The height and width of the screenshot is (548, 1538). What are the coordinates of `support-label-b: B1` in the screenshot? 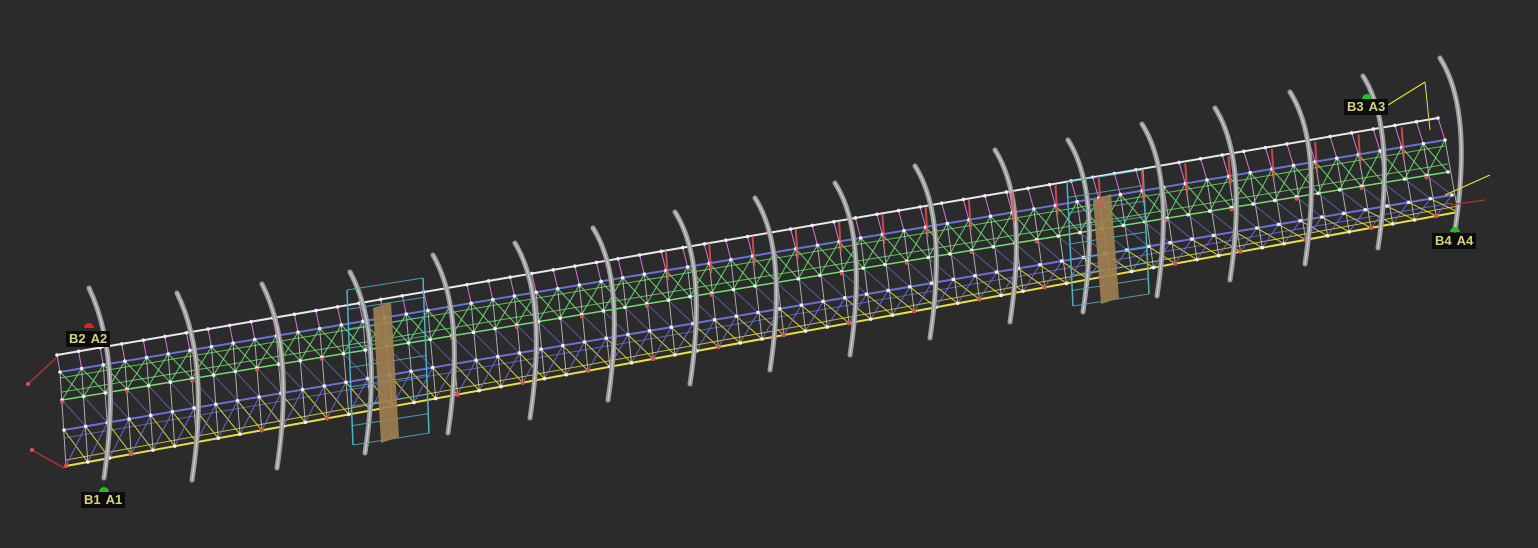 It's located at (92, 499).